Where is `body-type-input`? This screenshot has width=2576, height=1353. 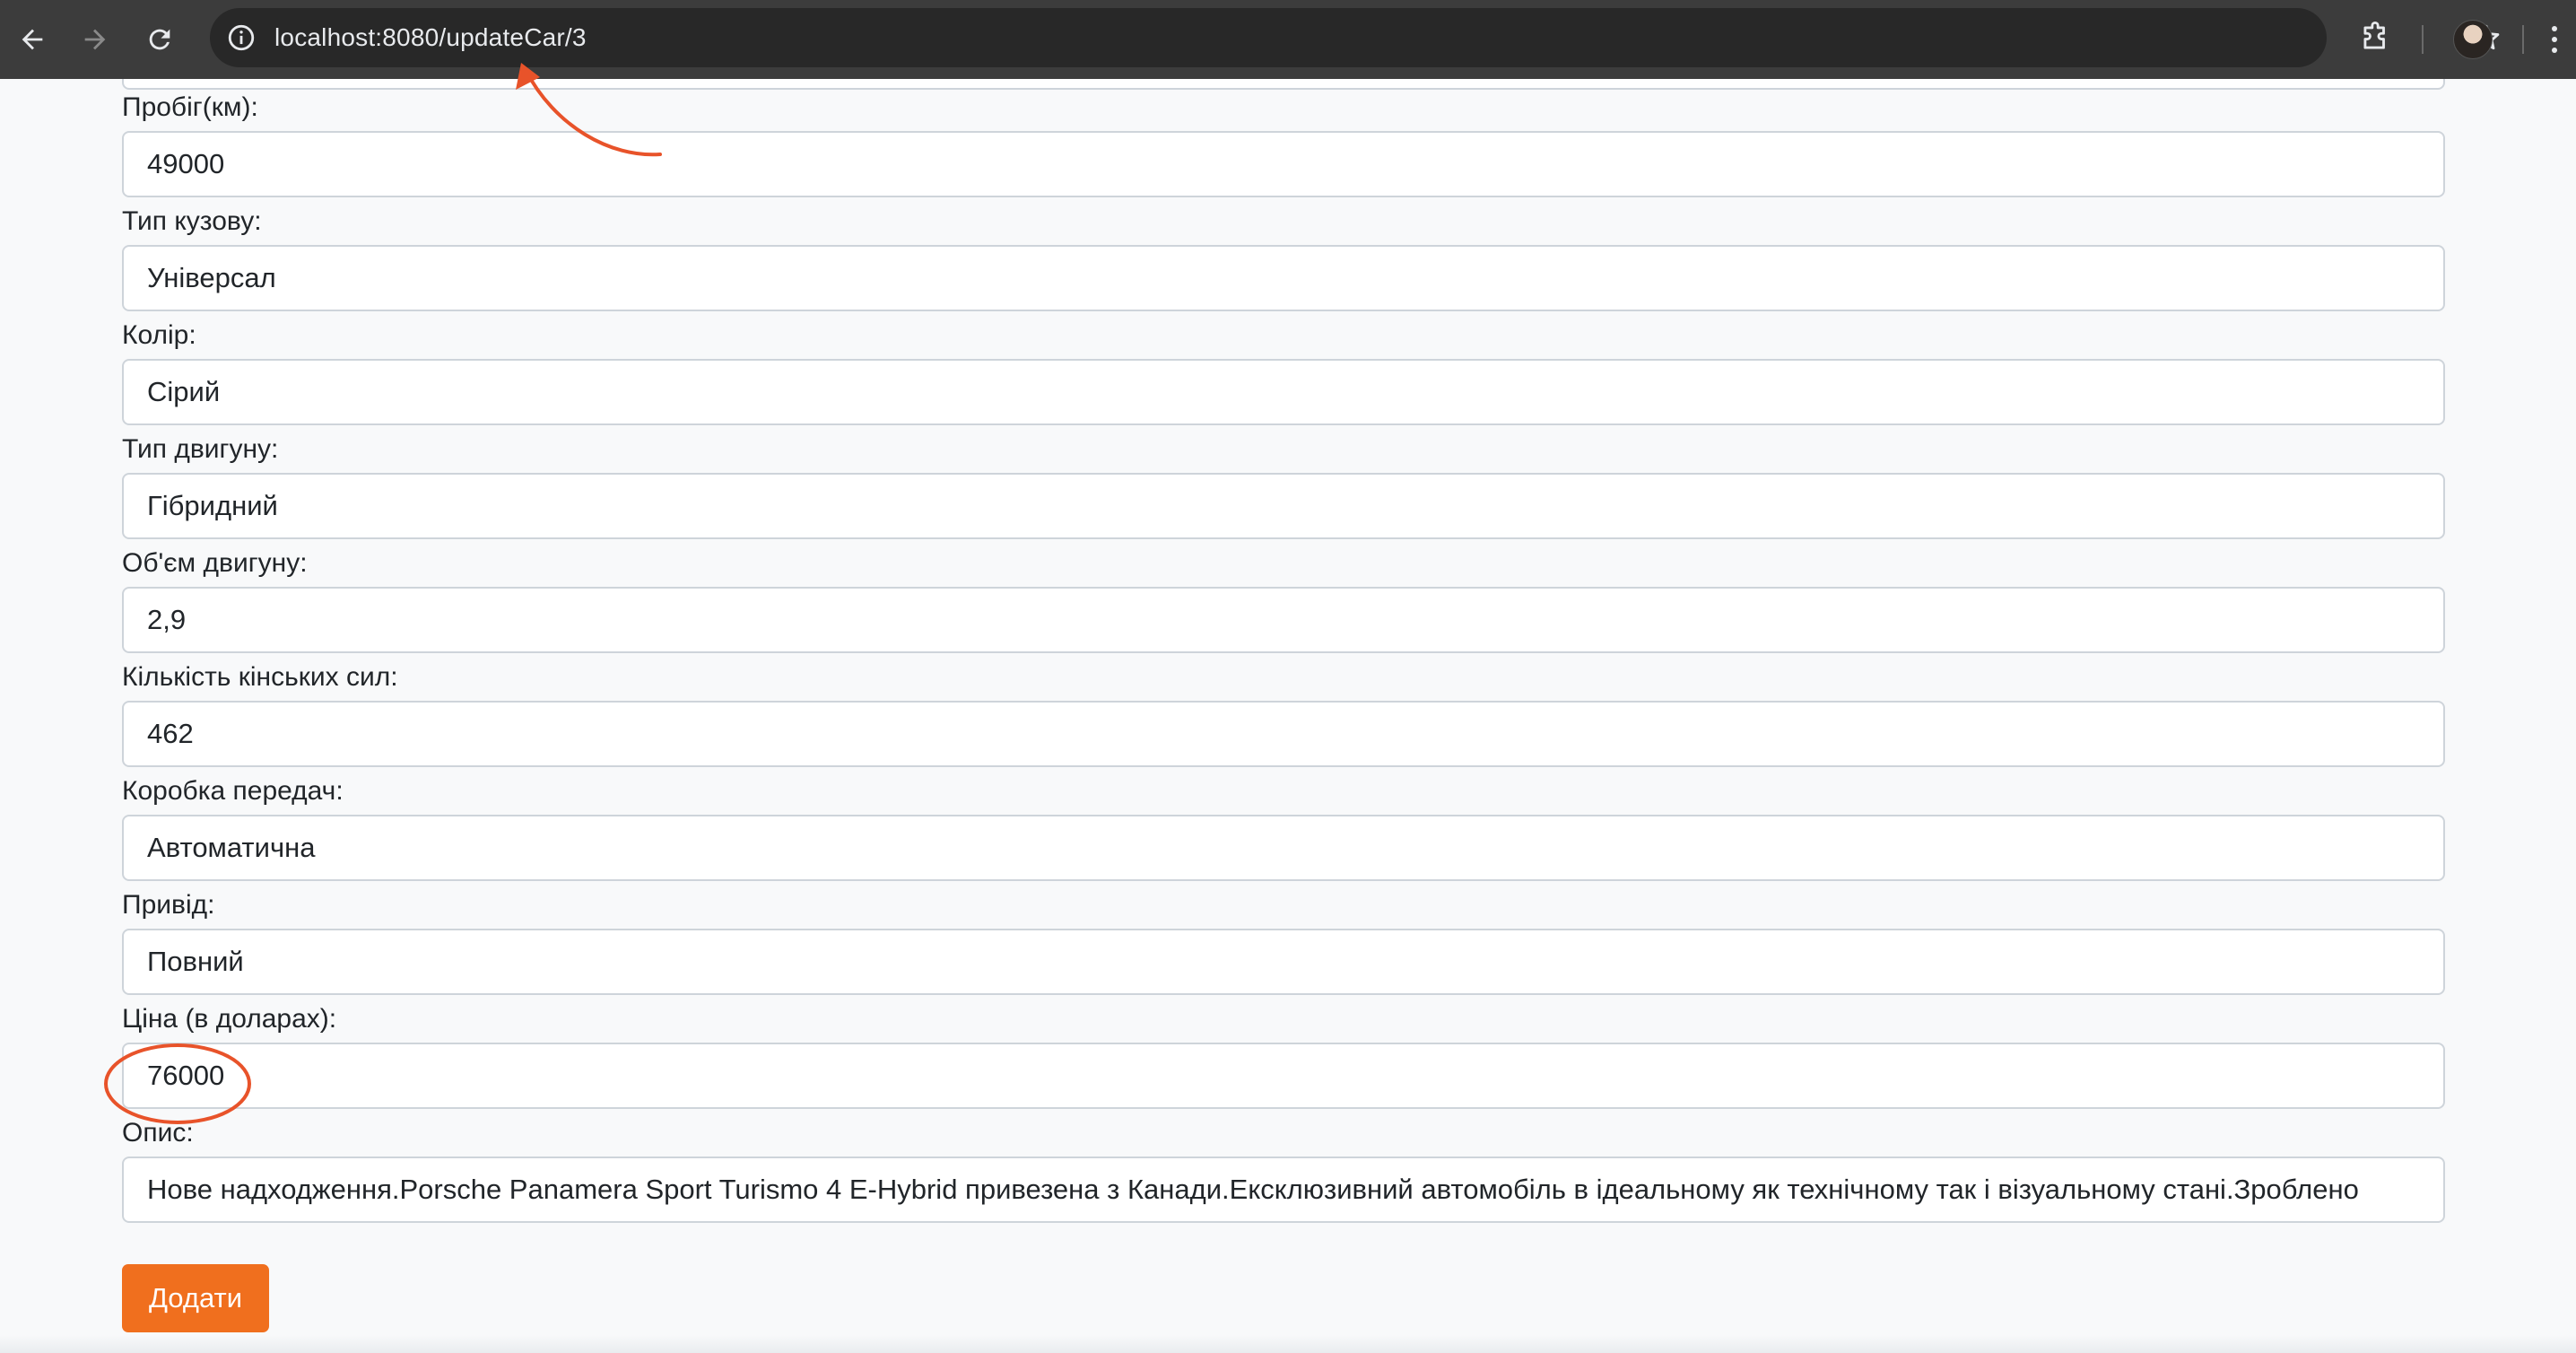 body-type-input is located at coordinates (1283, 278).